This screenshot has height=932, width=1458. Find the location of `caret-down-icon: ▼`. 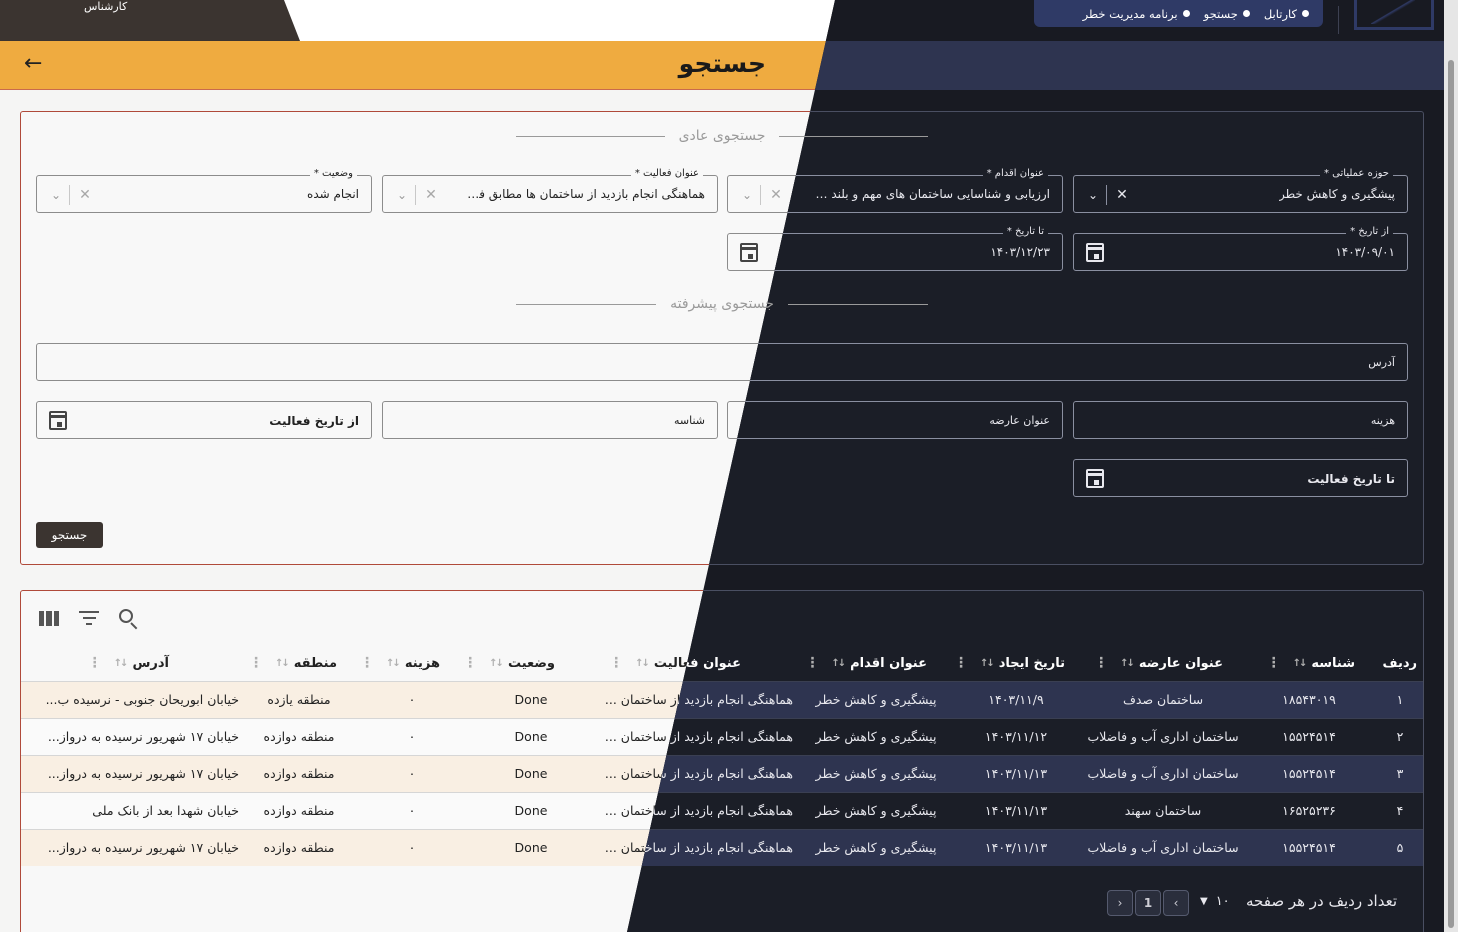

caret-down-icon: ▼ is located at coordinates (1204, 901).